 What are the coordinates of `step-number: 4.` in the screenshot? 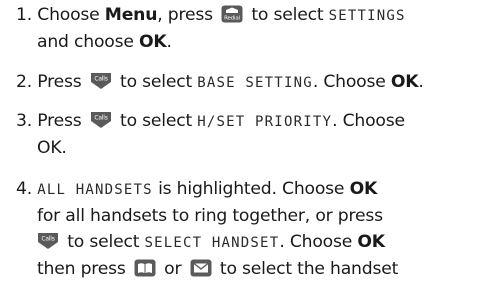 It's located at (24, 189).